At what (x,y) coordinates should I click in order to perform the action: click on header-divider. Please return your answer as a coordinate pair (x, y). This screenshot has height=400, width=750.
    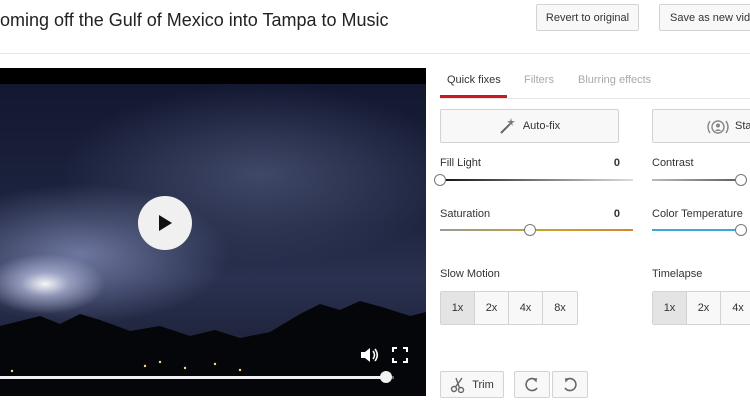
    Looking at the image, I should click on (375, 53).